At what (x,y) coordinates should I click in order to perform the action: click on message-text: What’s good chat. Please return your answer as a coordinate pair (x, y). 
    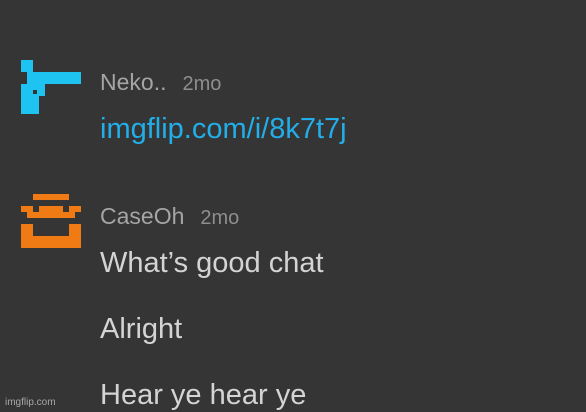
    Looking at the image, I should click on (212, 263).